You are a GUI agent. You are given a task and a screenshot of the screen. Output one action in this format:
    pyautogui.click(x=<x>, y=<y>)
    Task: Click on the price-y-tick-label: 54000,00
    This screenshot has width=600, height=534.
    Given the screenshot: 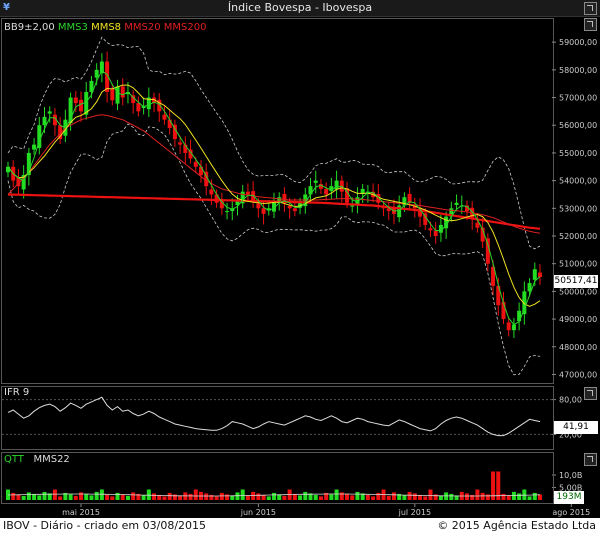 What is the action you would take?
    pyautogui.click(x=578, y=181)
    